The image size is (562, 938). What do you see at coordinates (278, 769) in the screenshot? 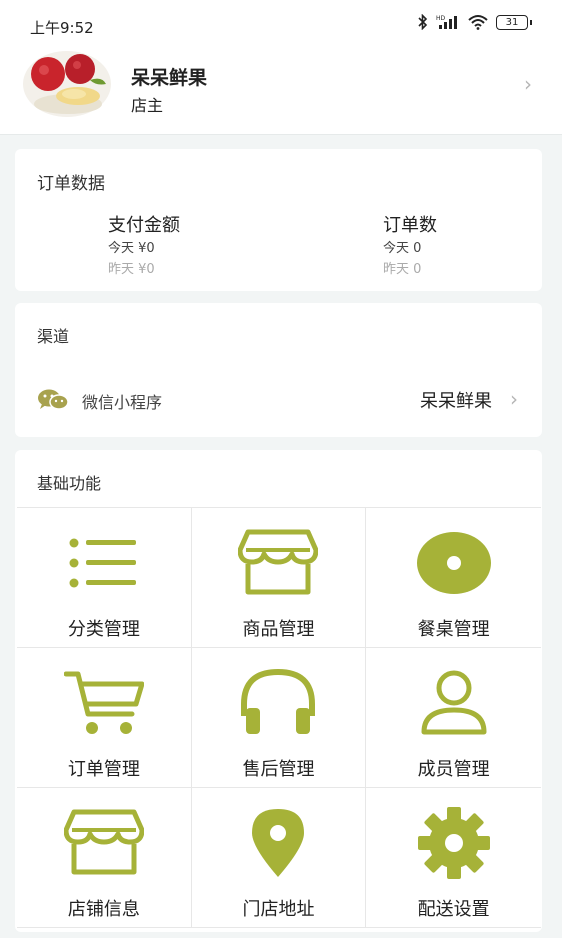
I see `function-label: 售后管理` at bounding box center [278, 769].